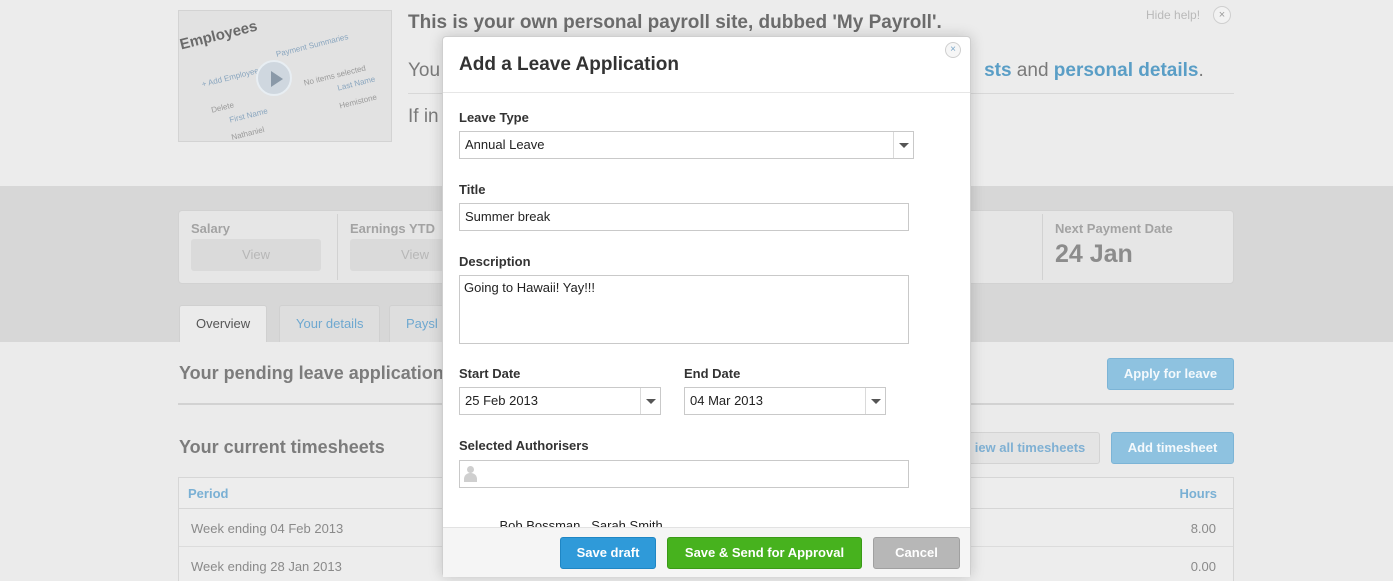  I want to click on dialog-title: Add a Leave Application, so click(569, 64).